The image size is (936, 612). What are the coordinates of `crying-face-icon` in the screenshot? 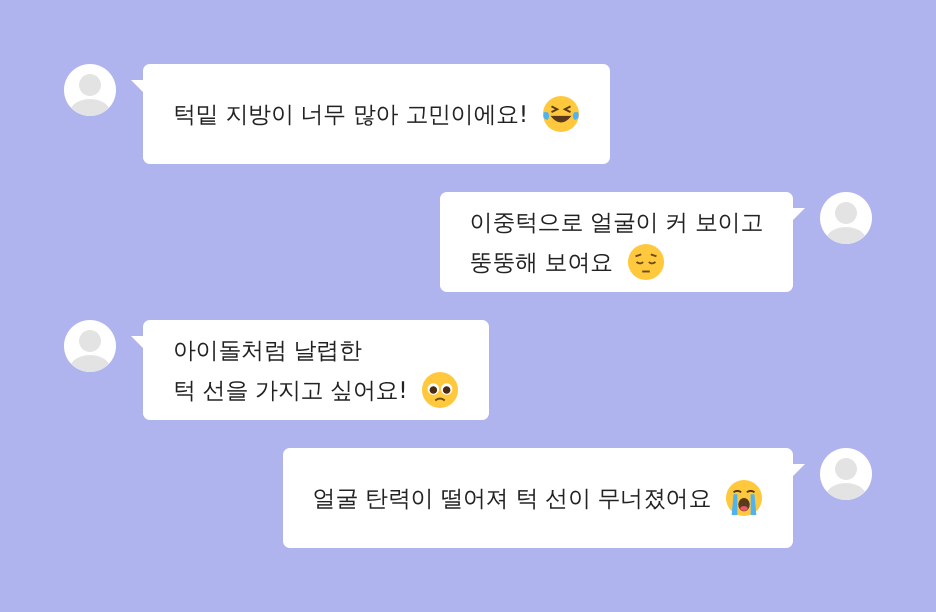 It's located at (744, 498).